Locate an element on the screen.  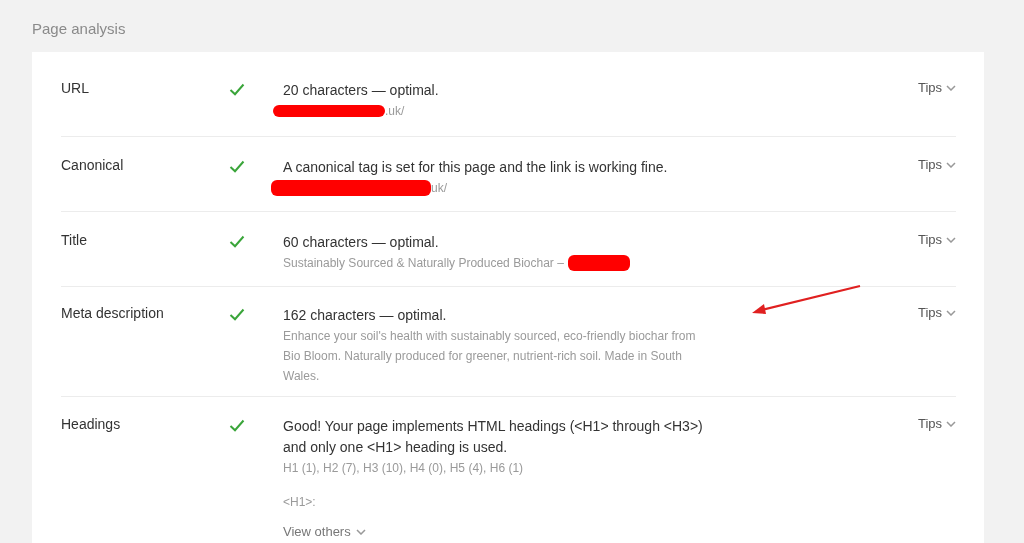
result-message: 60 characters — optimal. is located at coordinates (361, 242).